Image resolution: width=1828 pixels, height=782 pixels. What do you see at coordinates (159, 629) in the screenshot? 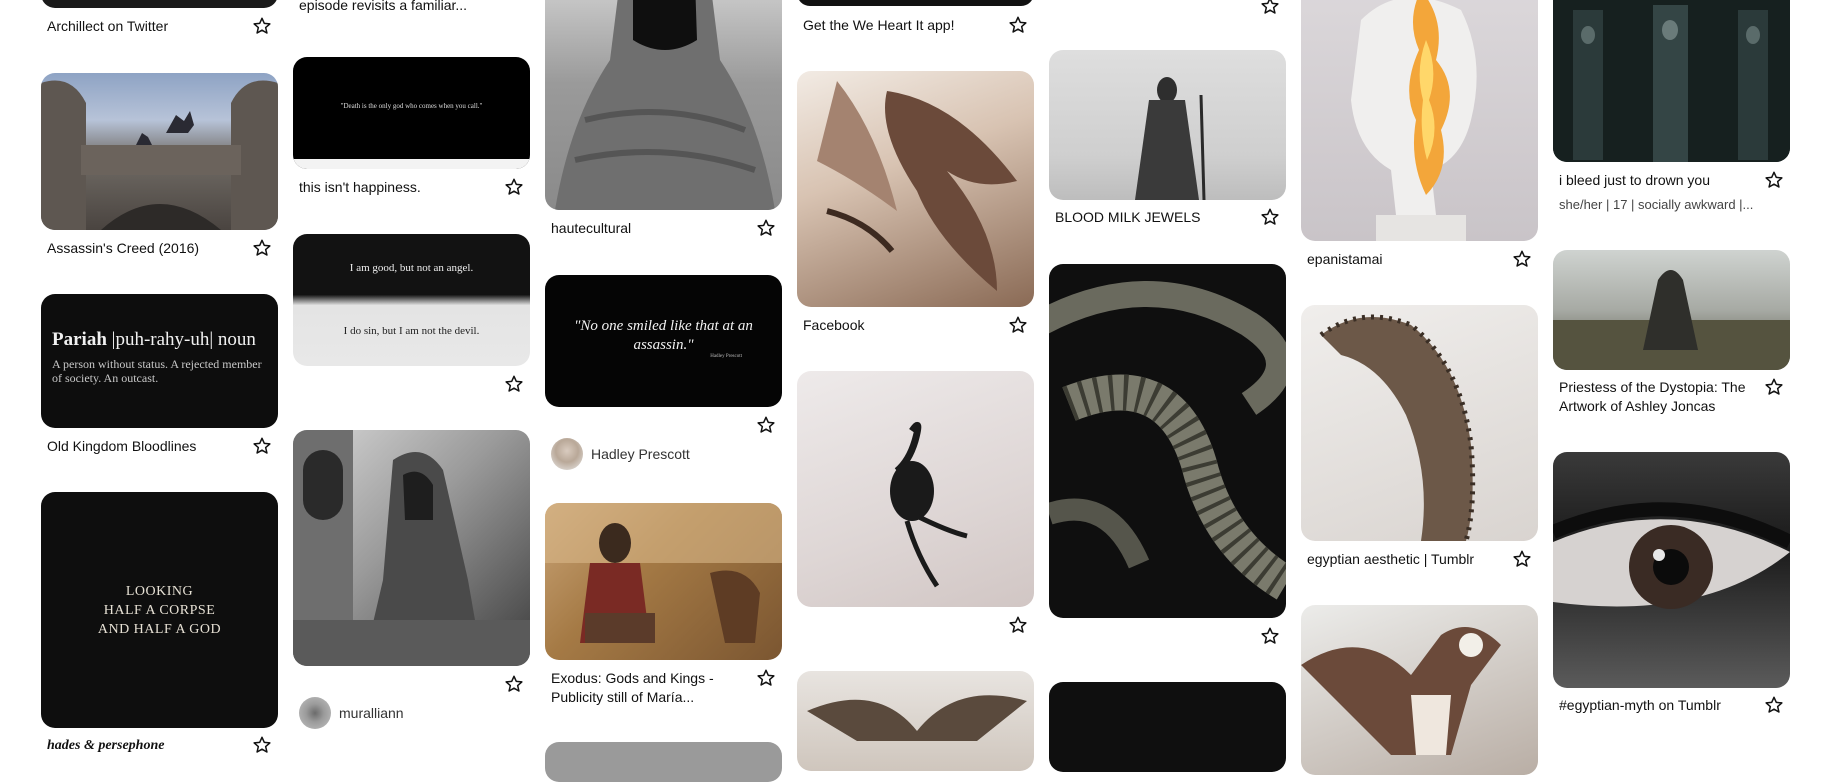
I see `looking-line-3: AND HALF A GOD` at bounding box center [159, 629].